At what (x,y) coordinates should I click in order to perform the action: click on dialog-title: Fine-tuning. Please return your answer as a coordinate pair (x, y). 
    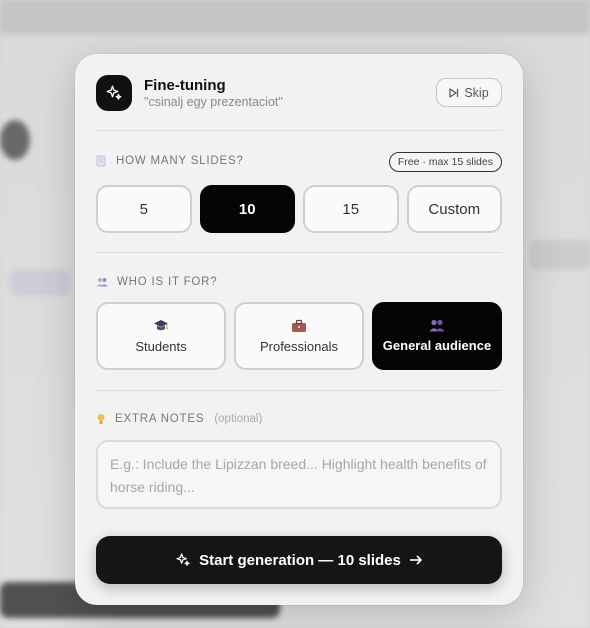
    Looking at the image, I should click on (185, 85).